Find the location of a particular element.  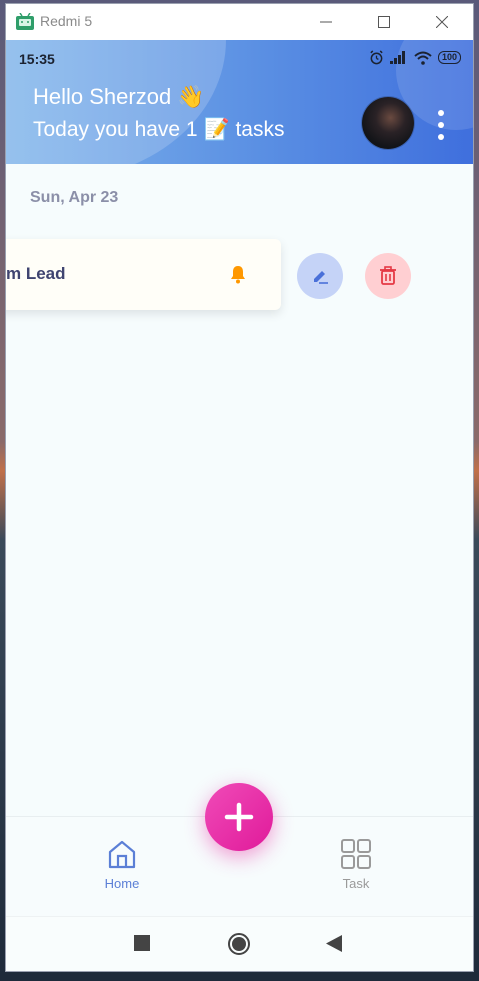

system-home-button is located at coordinates (239, 946).